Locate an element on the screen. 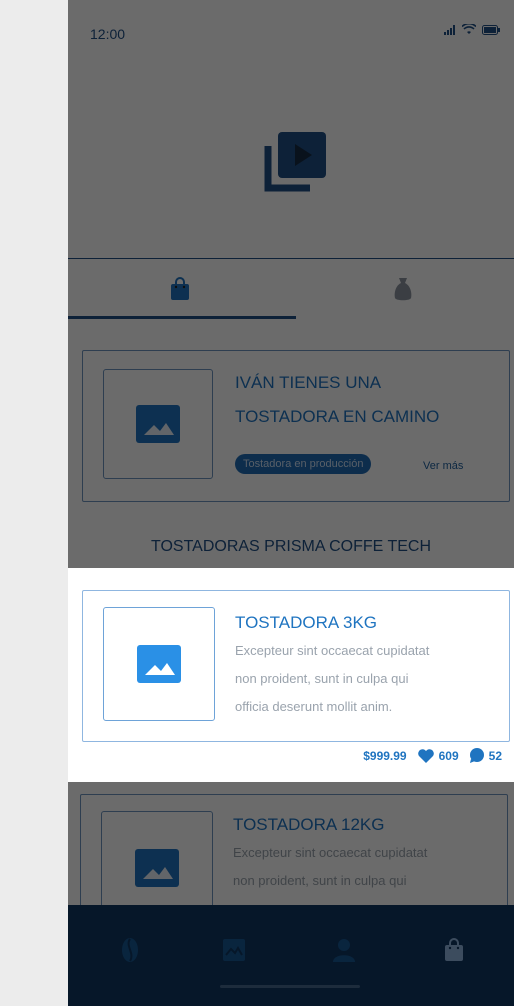  image-gallery-icon is located at coordinates (234, 950).